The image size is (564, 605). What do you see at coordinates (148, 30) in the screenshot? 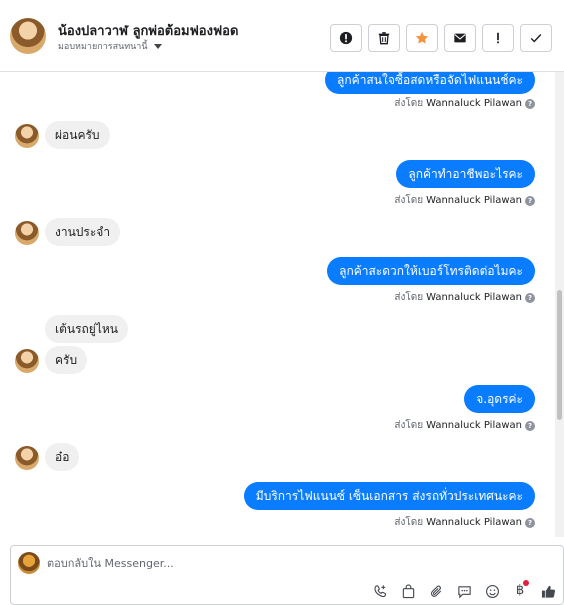
I see `contact-name: น้องปลาวาฬ ลูกพ่อต้อมฟองฟอด` at bounding box center [148, 30].